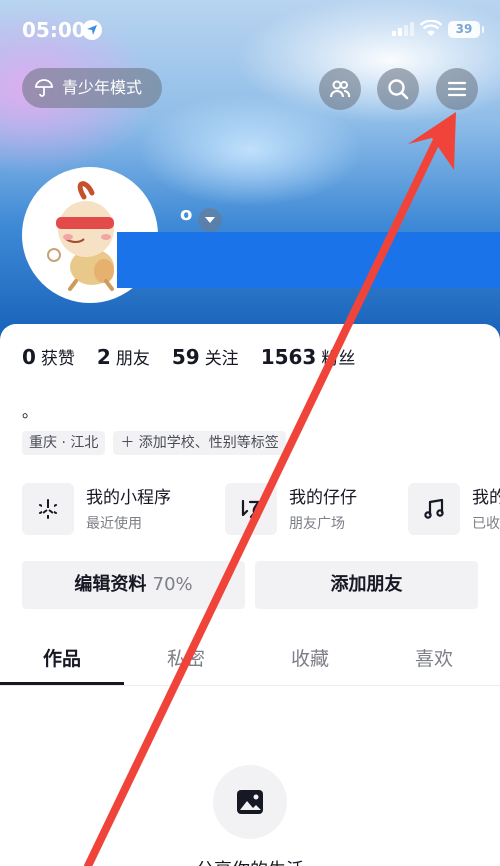  Describe the element at coordinates (54, 30) in the screenshot. I see `status-time: 05:00` at that location.